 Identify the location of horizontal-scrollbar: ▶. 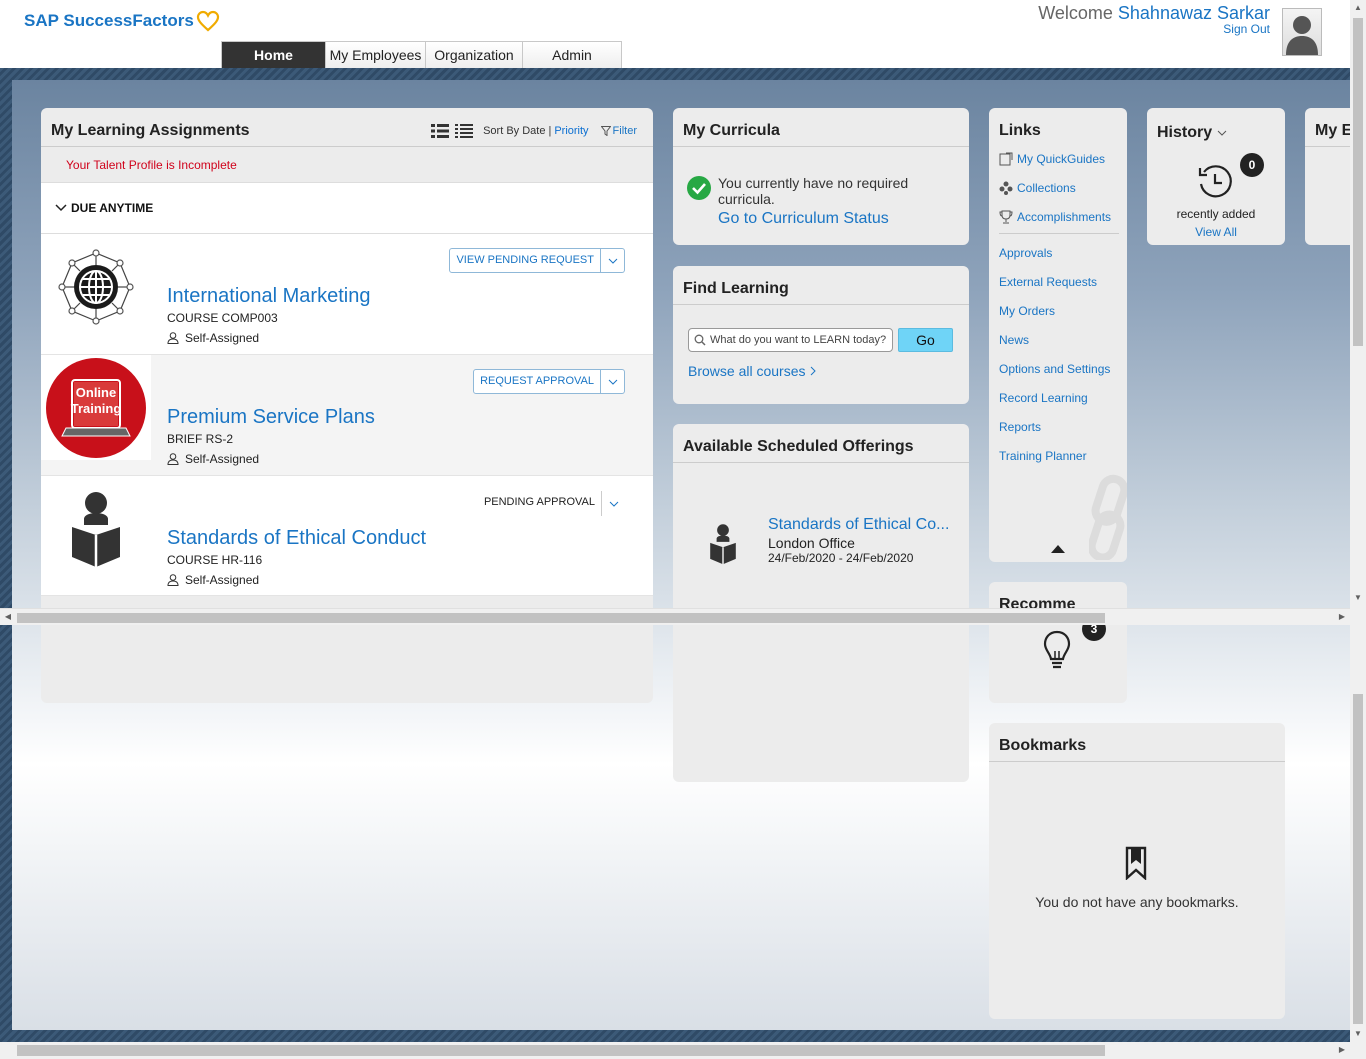
(683, 1050).